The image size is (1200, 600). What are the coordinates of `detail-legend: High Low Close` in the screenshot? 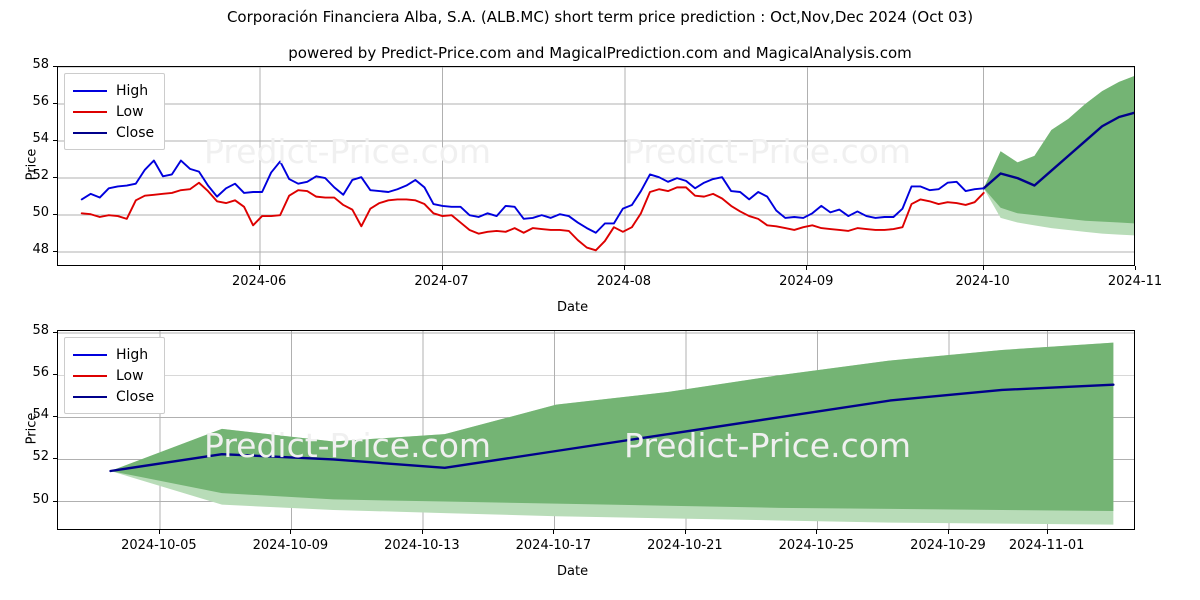 It's located at (115, 375).